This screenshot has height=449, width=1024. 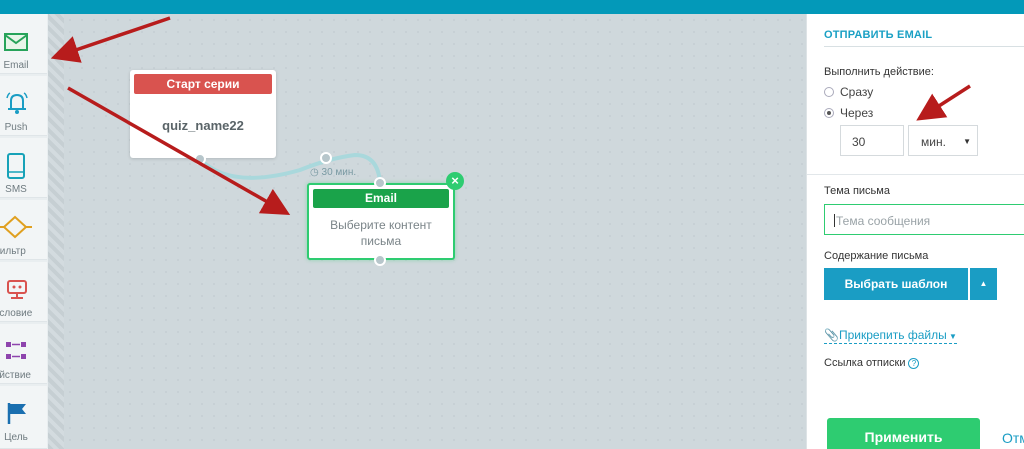 I want to click on tool-email-label: Email, so click(x=16, y=65).